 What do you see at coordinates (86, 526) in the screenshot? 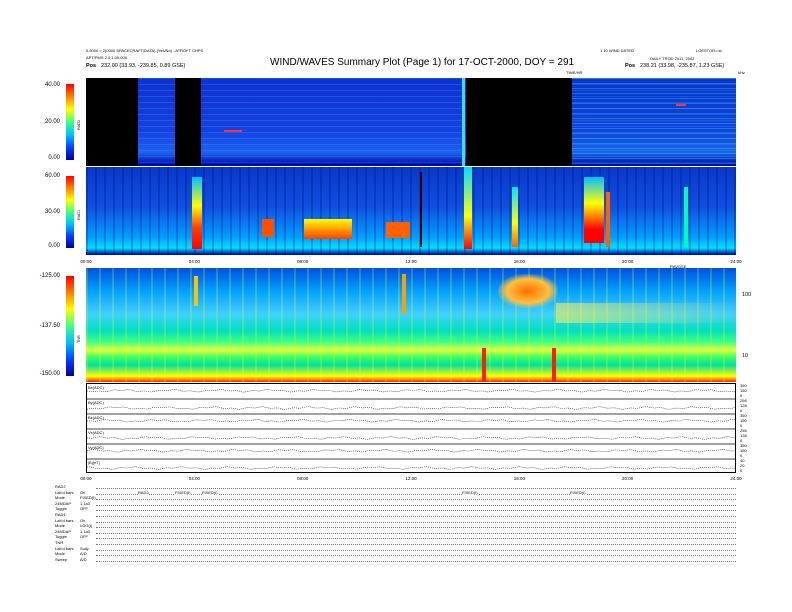
I see `footer-row-value: LOG(I)` at bounding box center [86, 526].